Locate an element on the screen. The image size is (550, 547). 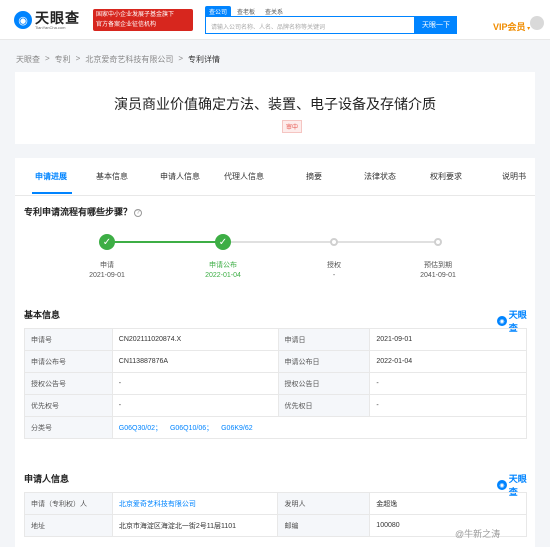
progress-heading: 专利申请流程有哪些步骤？? is located at coordinates (83, 211).